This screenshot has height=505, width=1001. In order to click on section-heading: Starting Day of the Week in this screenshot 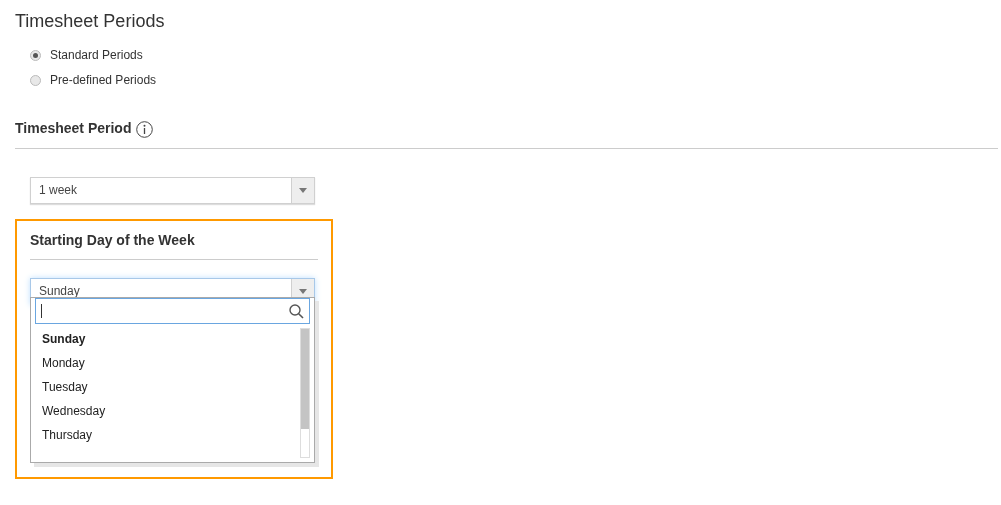, I will do `click(112, 240)`.